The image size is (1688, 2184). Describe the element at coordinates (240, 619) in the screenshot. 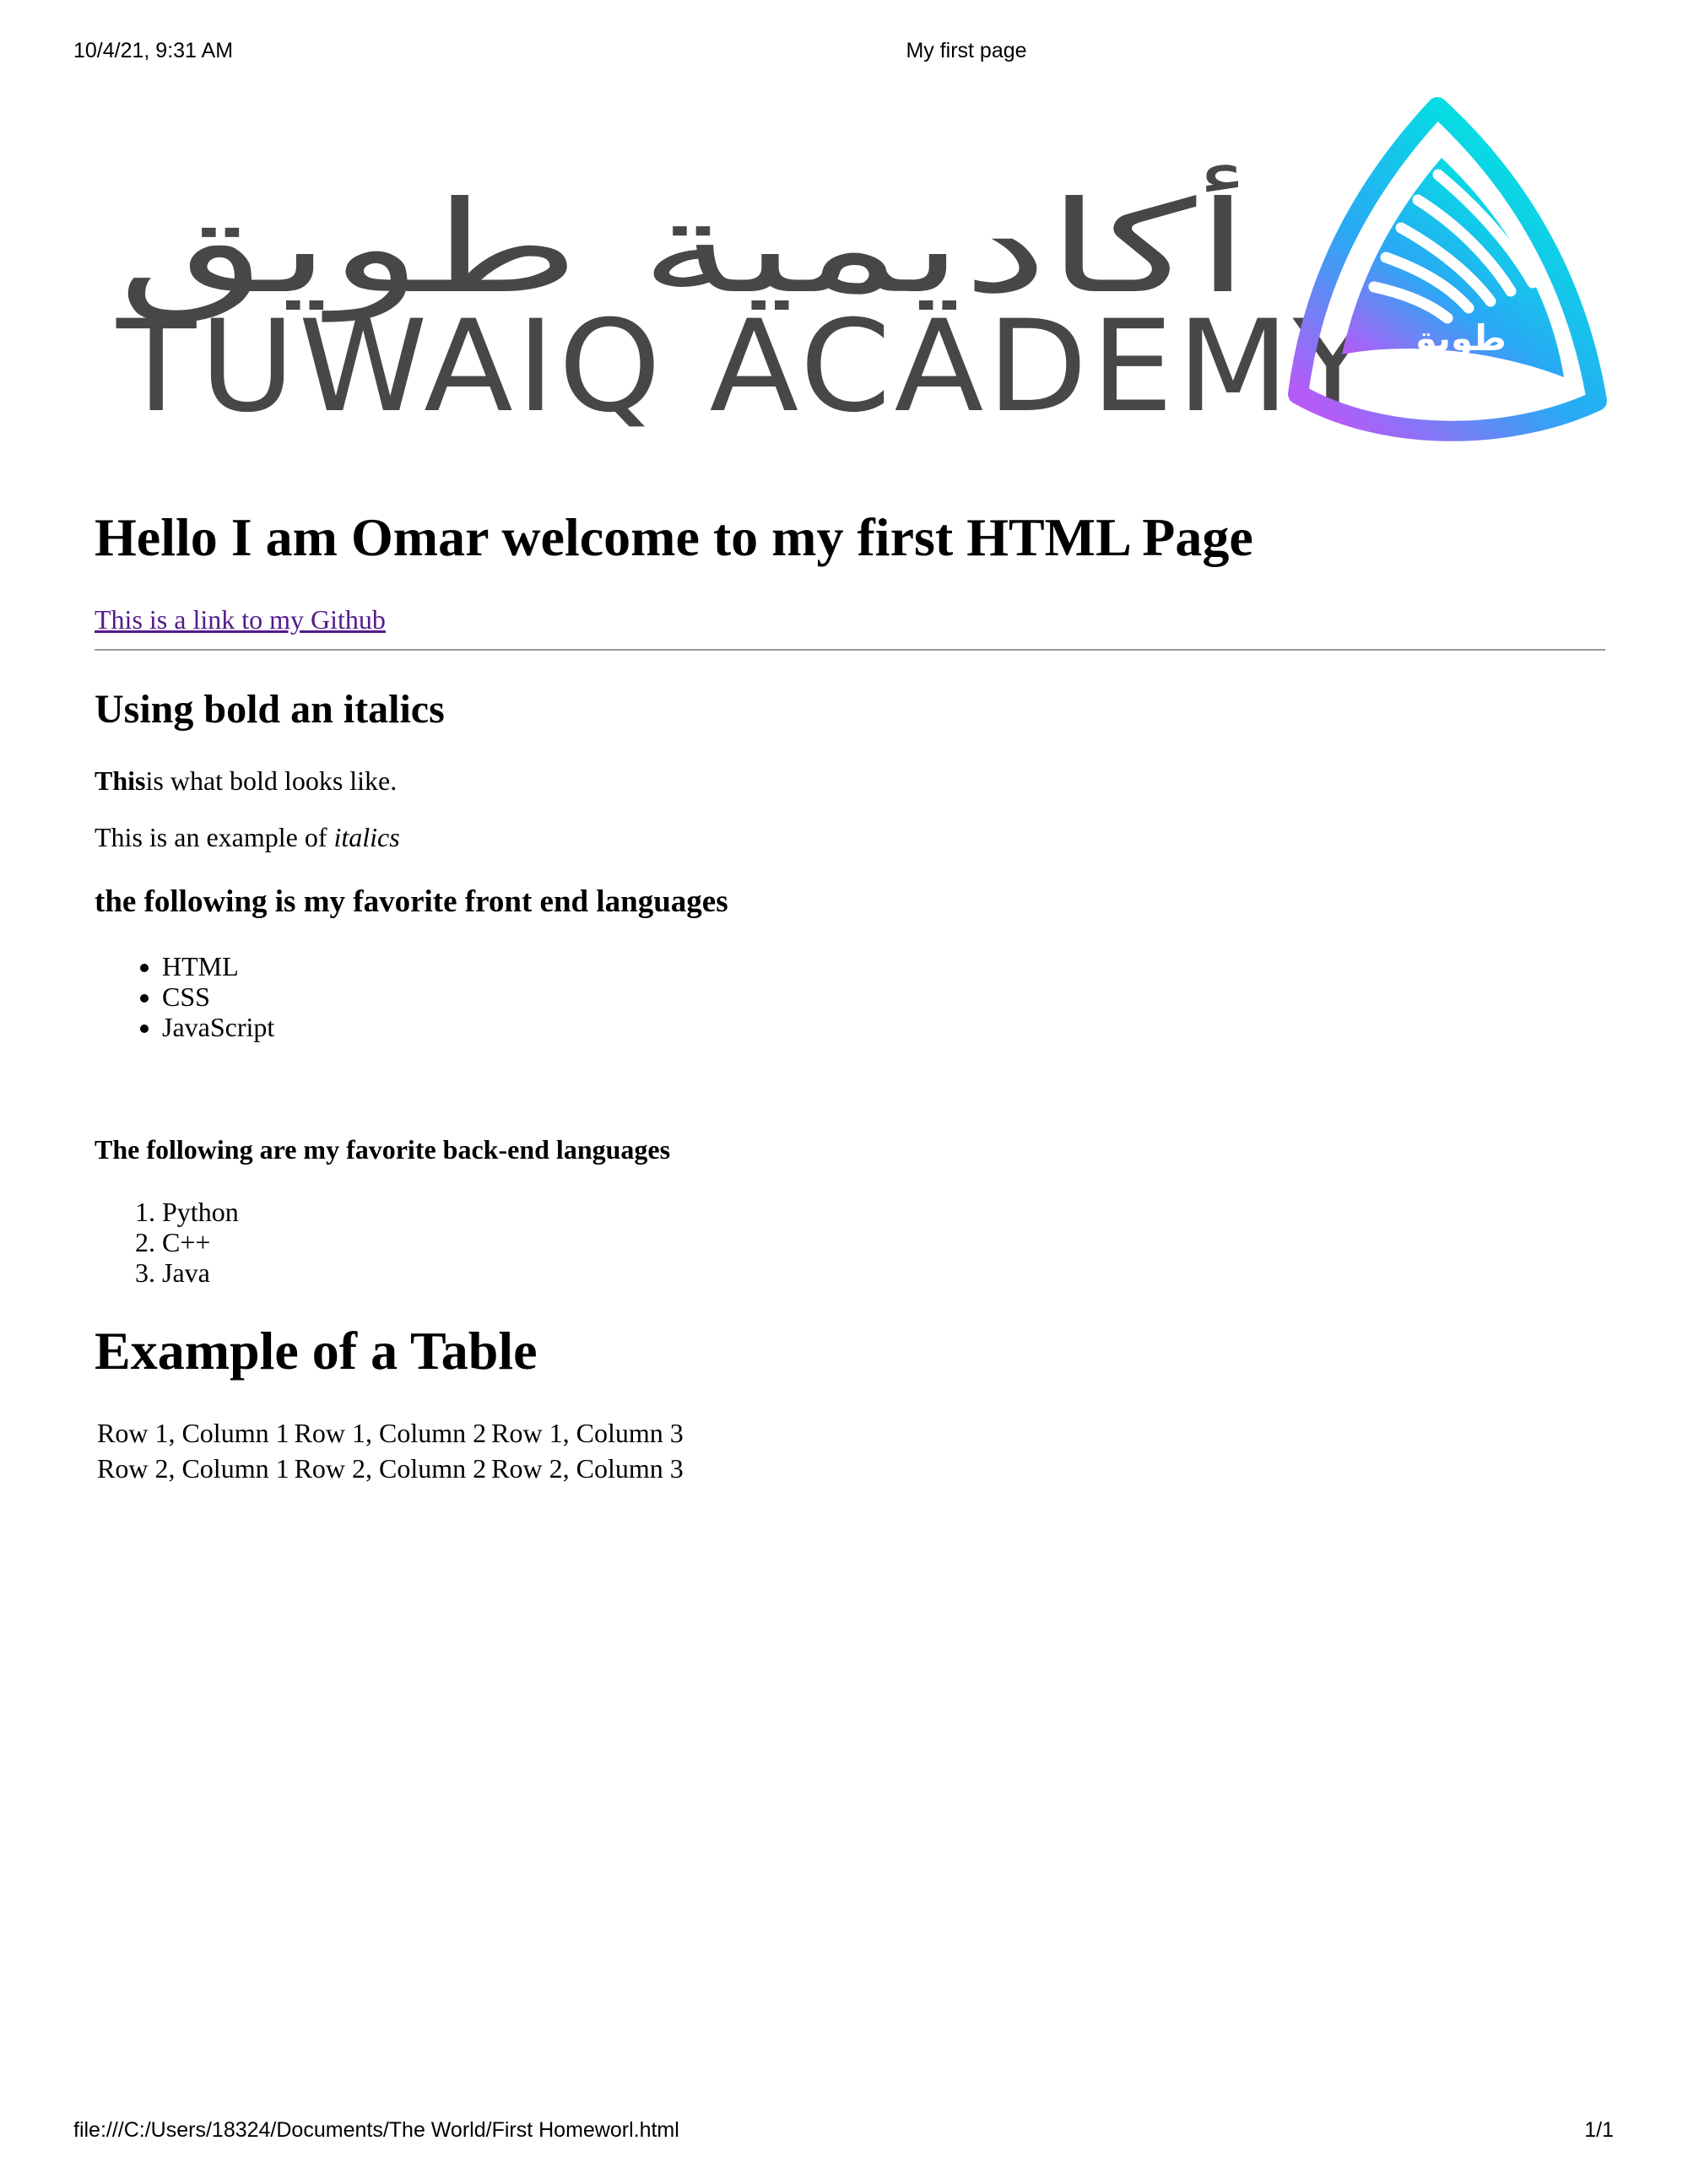

I see `github-link: This is a link to my Github` at that location.